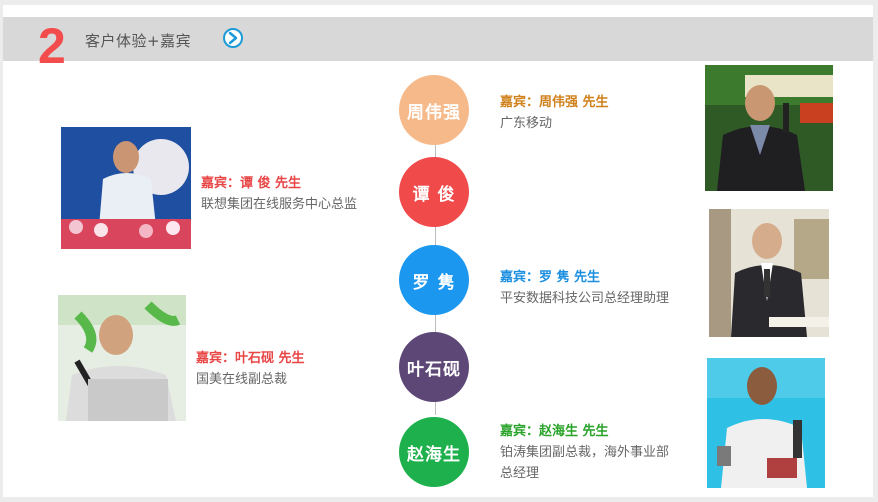 This screenshot has width=878, height=502. What do you see at coordinates (554, 113) in the screenshot?
I see `speaker-label-zhou: 嘉宾：周伟强 先生 广东移动` at bounding box center [554, 113].